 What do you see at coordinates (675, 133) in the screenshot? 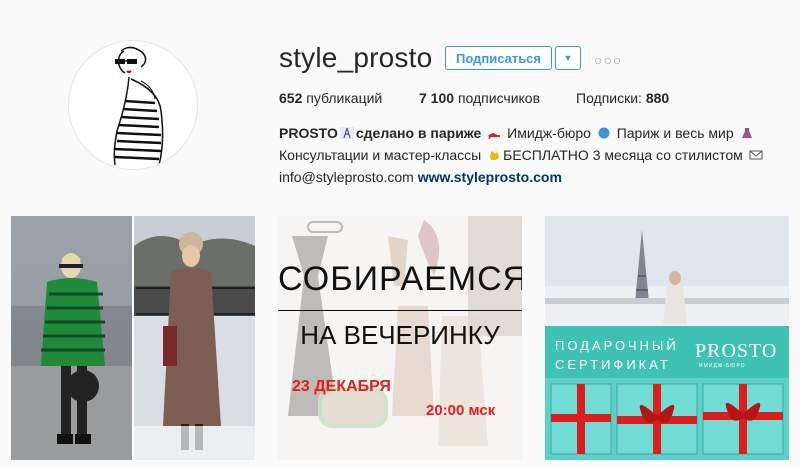
I see `bio-text-2: Париж и весь мир` at bounding box center [675, 133].